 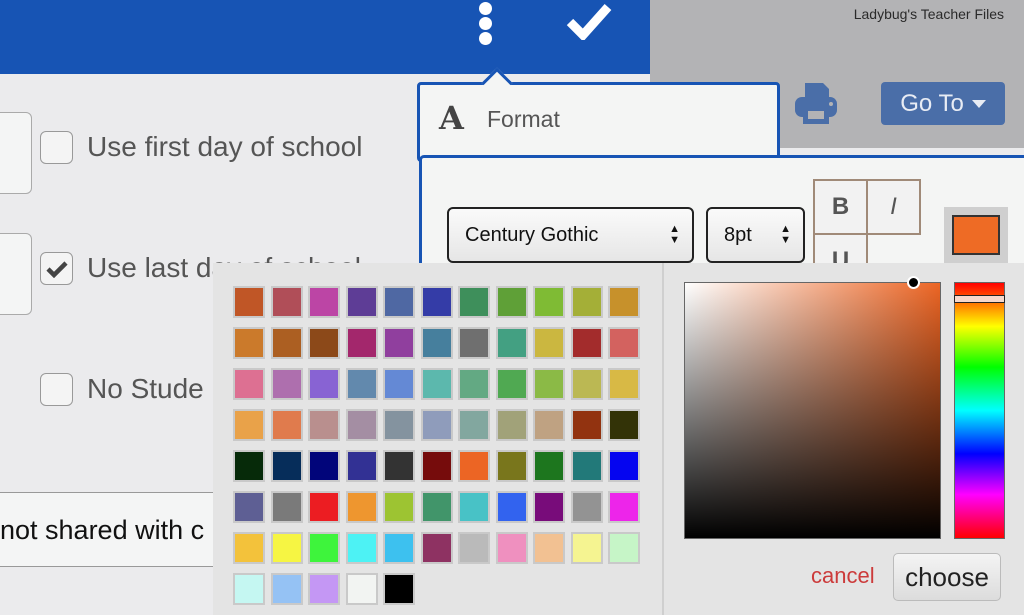 I want to click on cancel-button: cancel, so click(x=843, y=576).